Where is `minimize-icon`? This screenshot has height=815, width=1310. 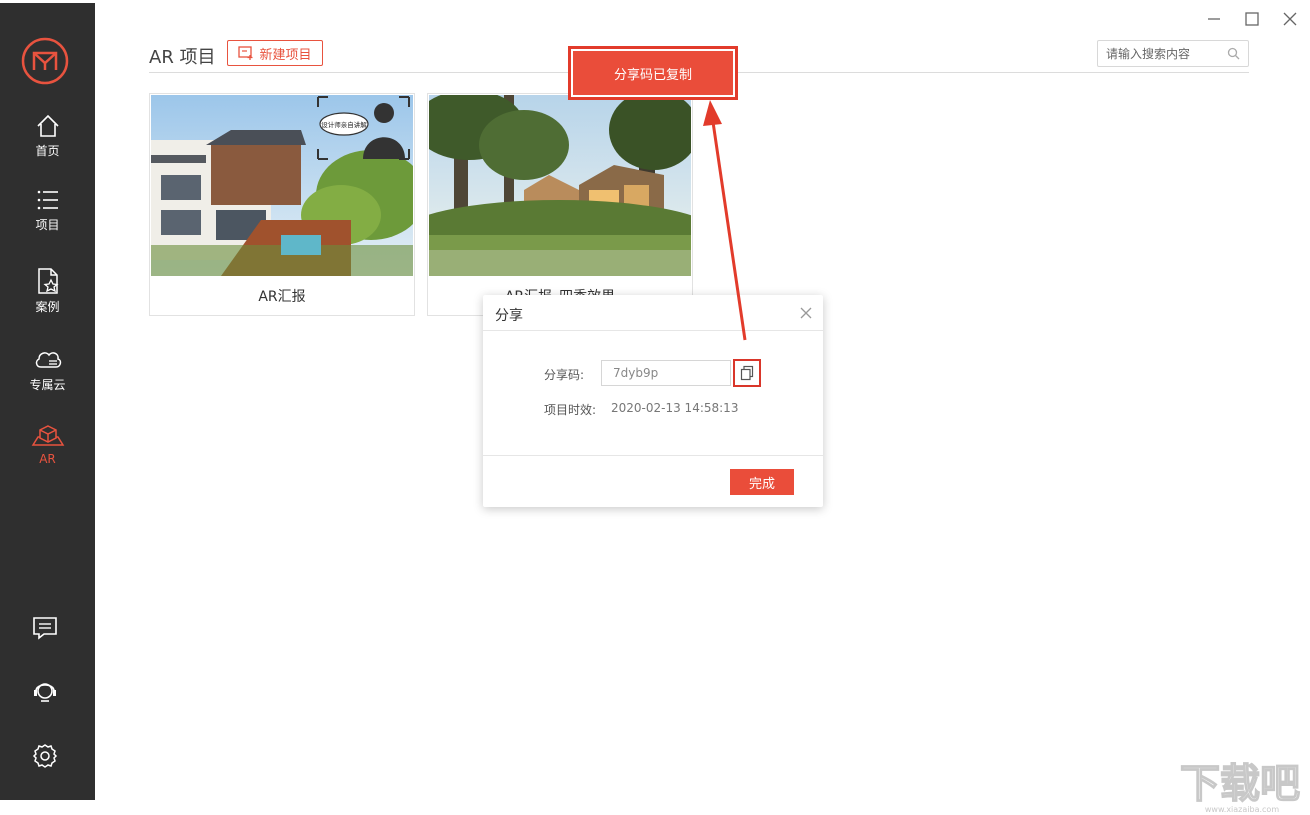 minimize-icon is located at coordinates (1214, 19).